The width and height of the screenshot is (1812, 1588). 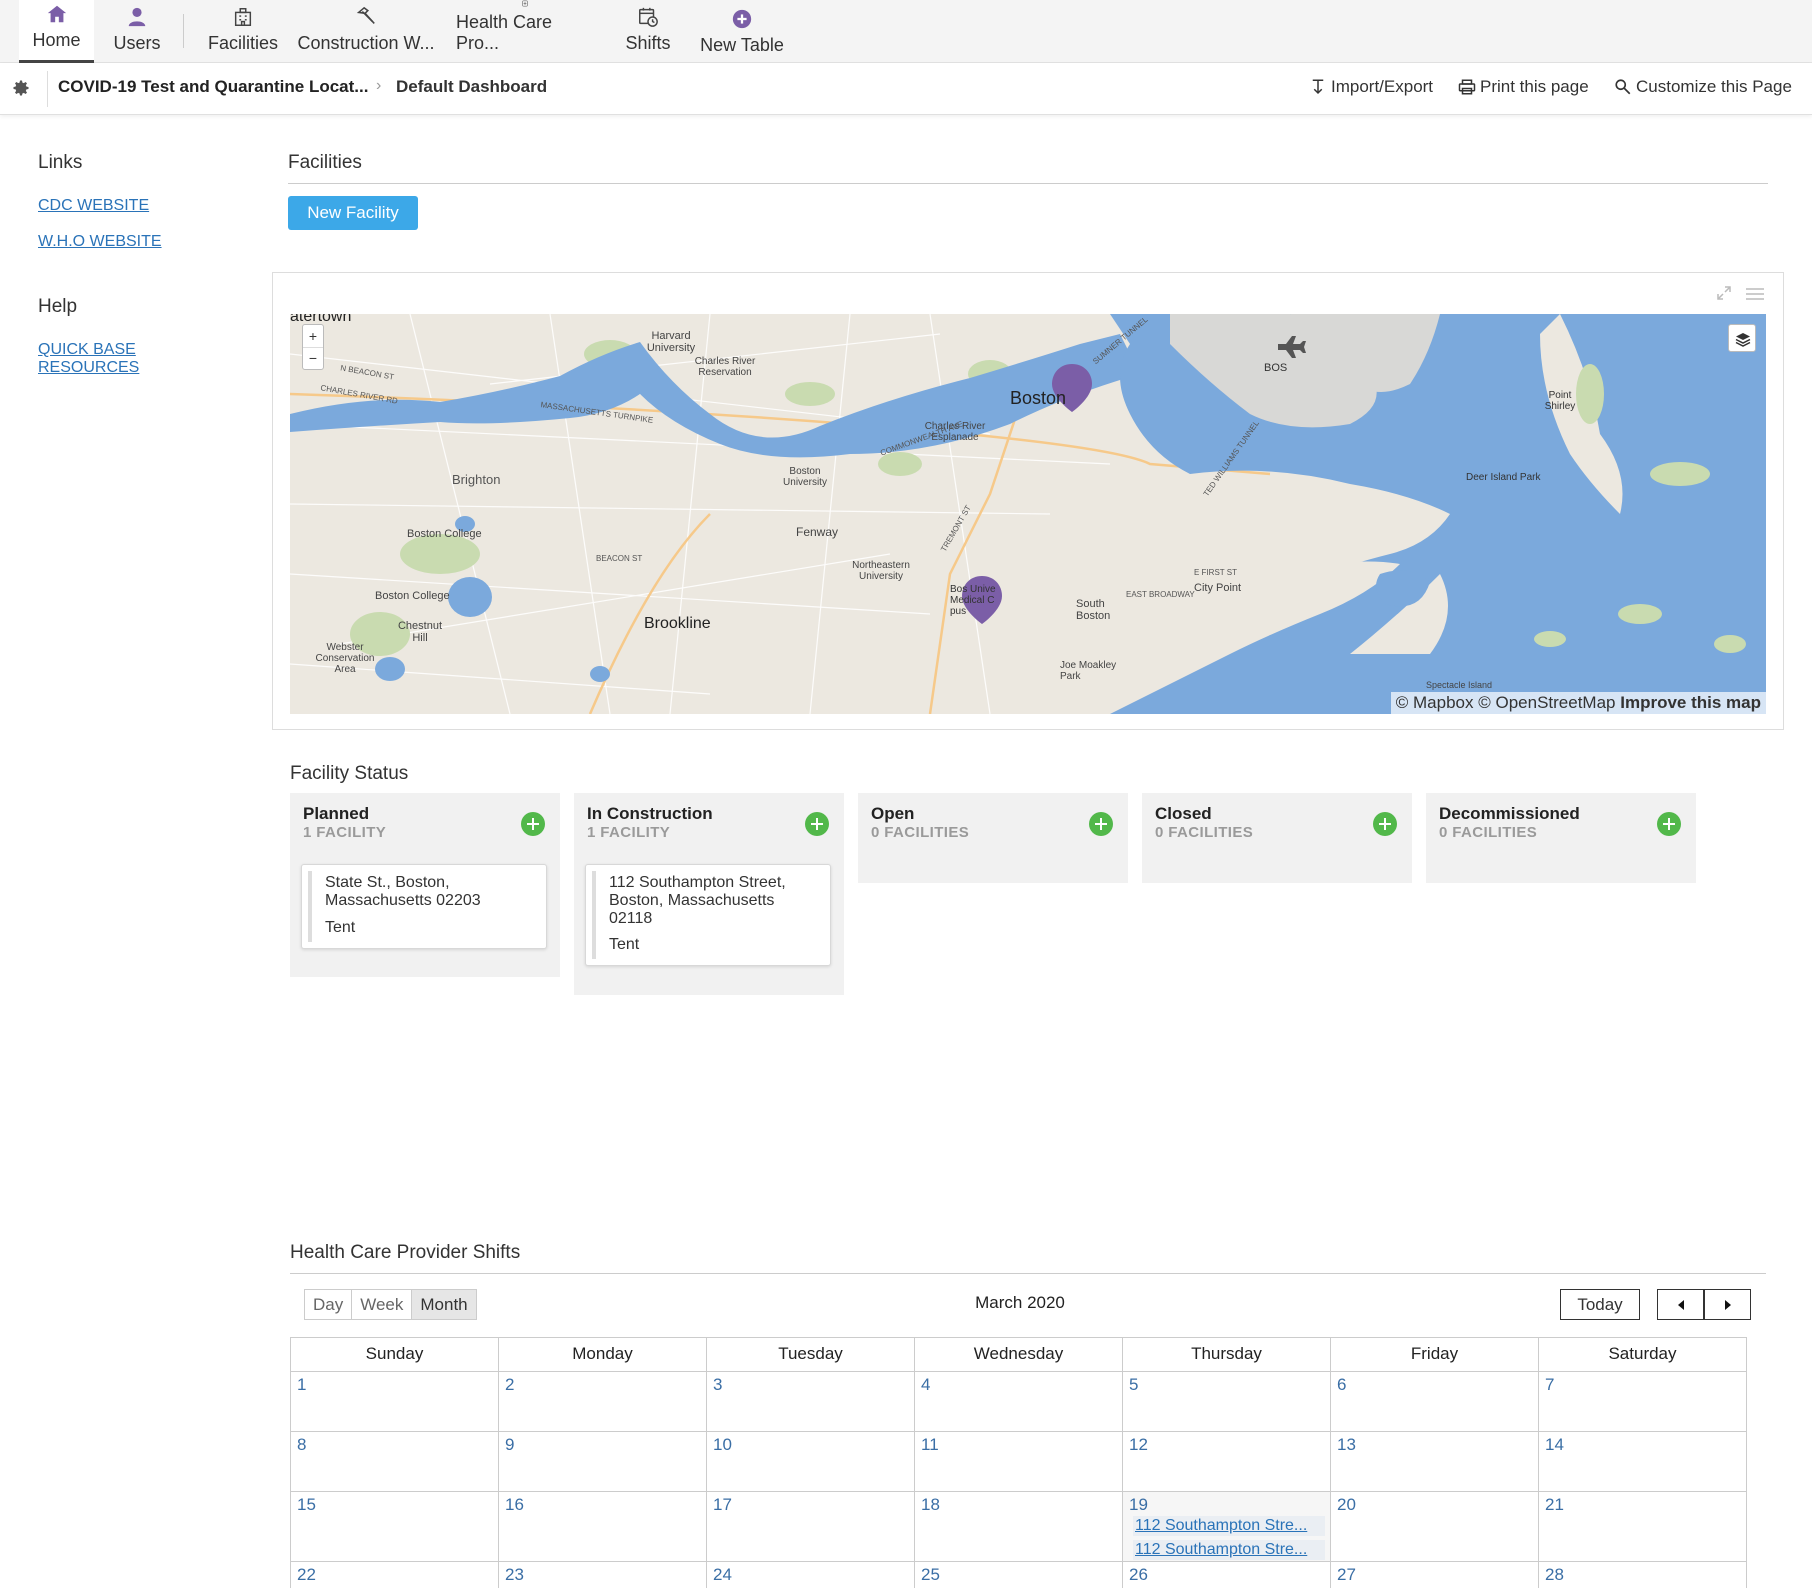 What do you see at coordinates (1138, 1445) in the screenshot?
I see `day-number: 12` at bounding box center [1138, 1445].